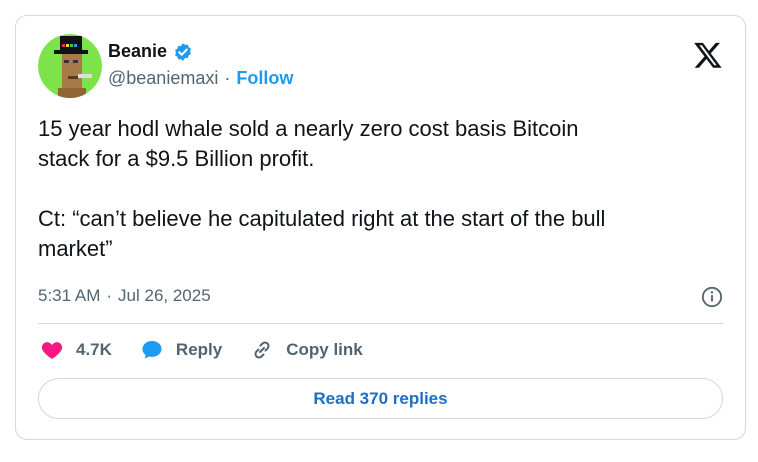 The height and width of the screenshot is (462, 758). I want to click on like-count: 4.7K, so click(94, 349).